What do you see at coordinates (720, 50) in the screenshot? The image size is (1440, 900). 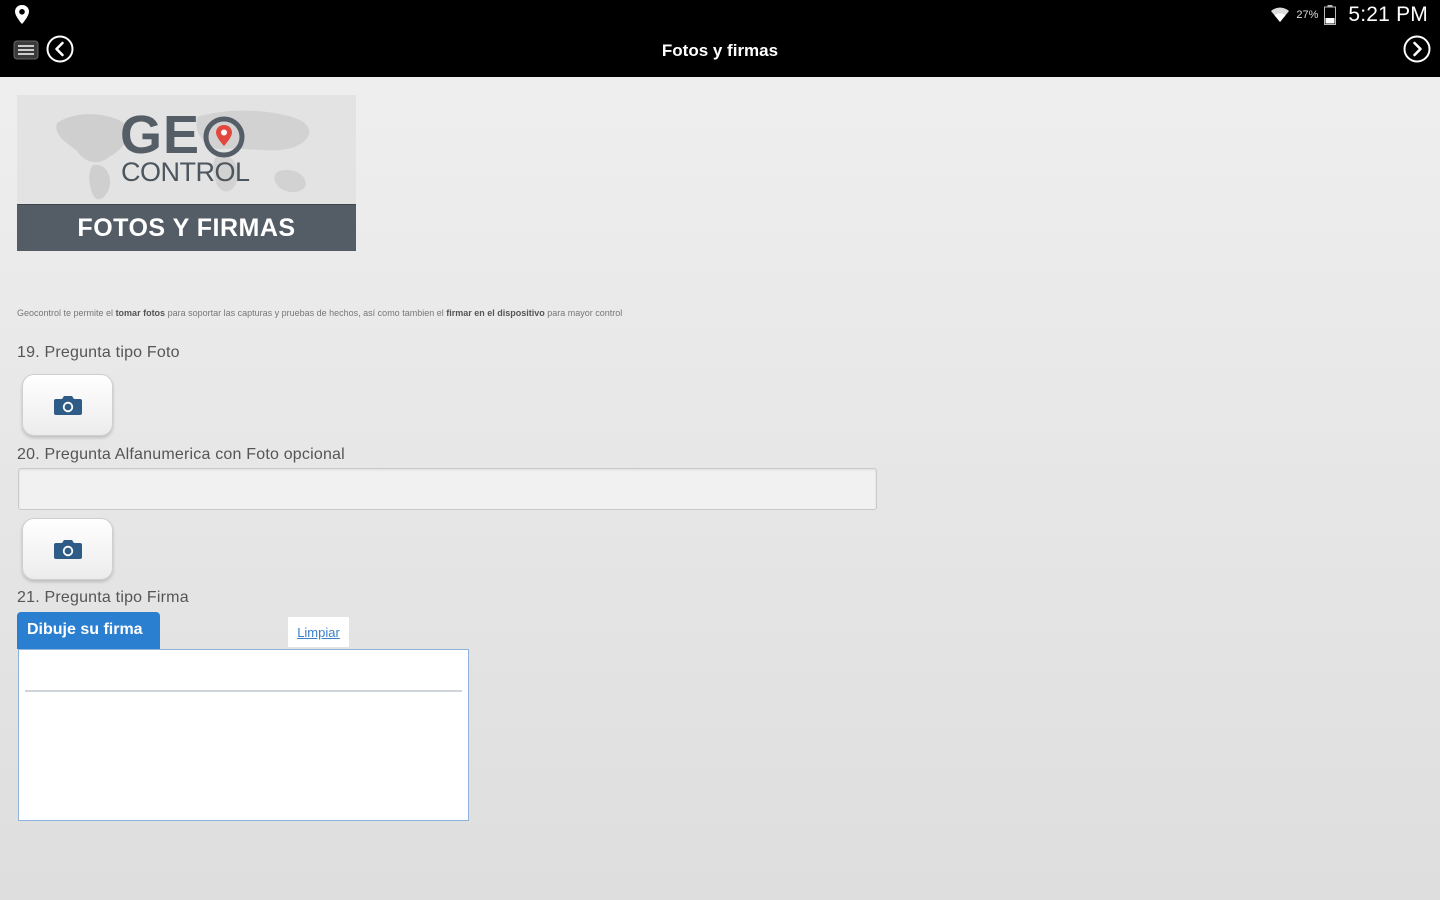 I see `page-title: Fotos y firmas` at bounding box center [720, 50].